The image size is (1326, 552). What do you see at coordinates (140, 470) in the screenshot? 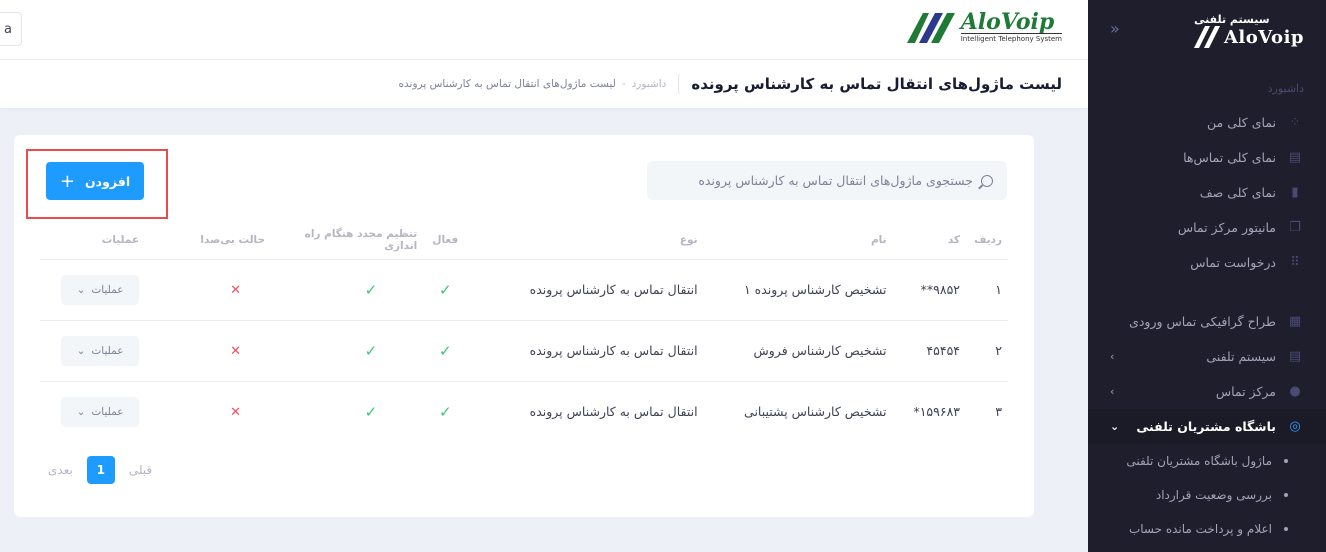
I see `pagination-prev: قبلی` at bounding box center [140, 470].